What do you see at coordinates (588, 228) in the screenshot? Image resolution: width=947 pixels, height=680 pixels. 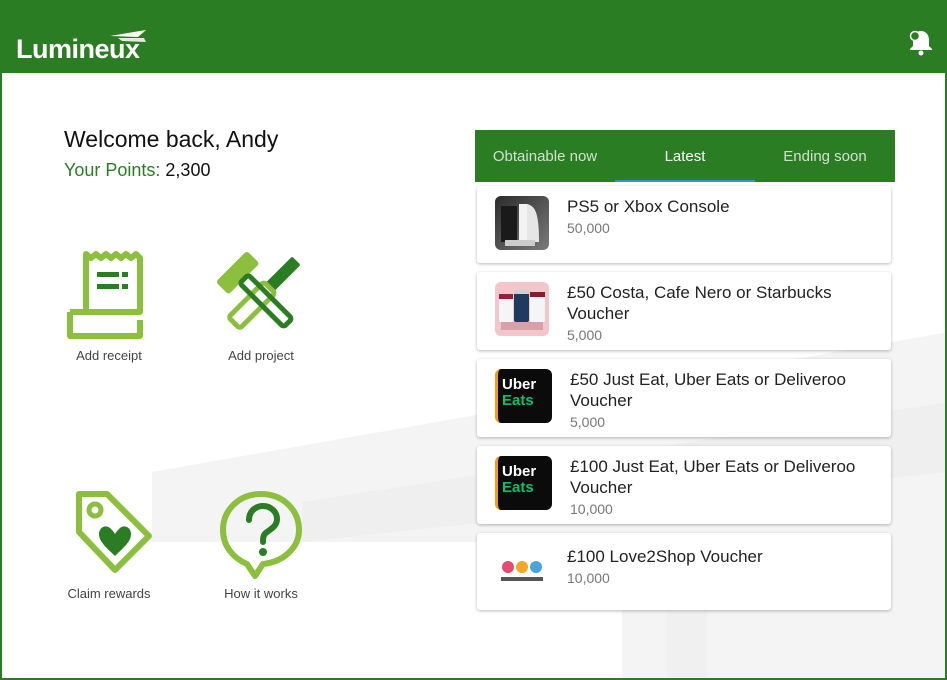 I see `reward-points: 50,000` at bounding box center [588, 228].